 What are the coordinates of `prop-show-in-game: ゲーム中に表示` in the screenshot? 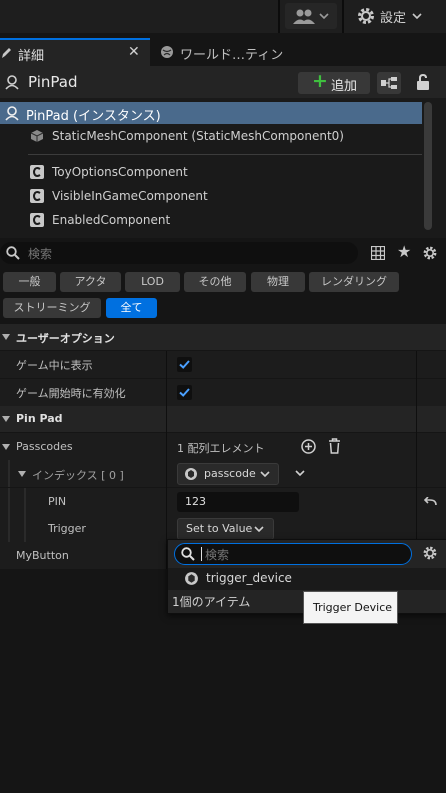 It's located at (223, 364).